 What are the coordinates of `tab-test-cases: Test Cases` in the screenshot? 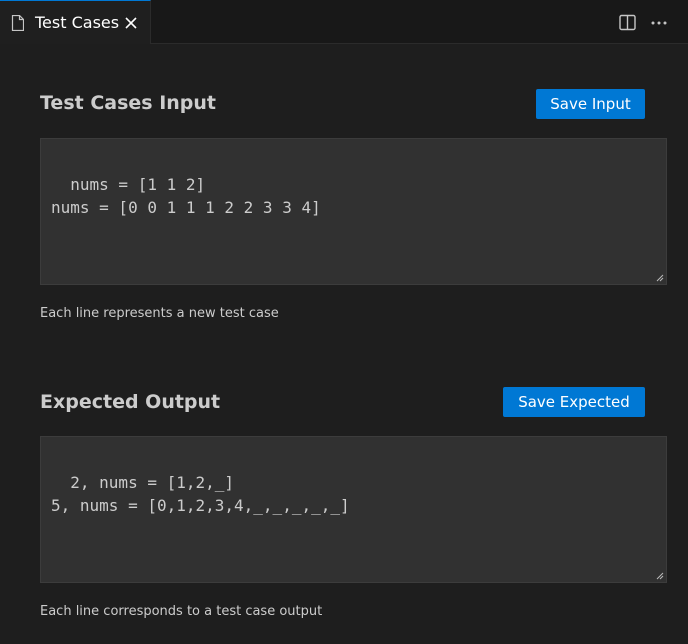 It's located at (75, 22).